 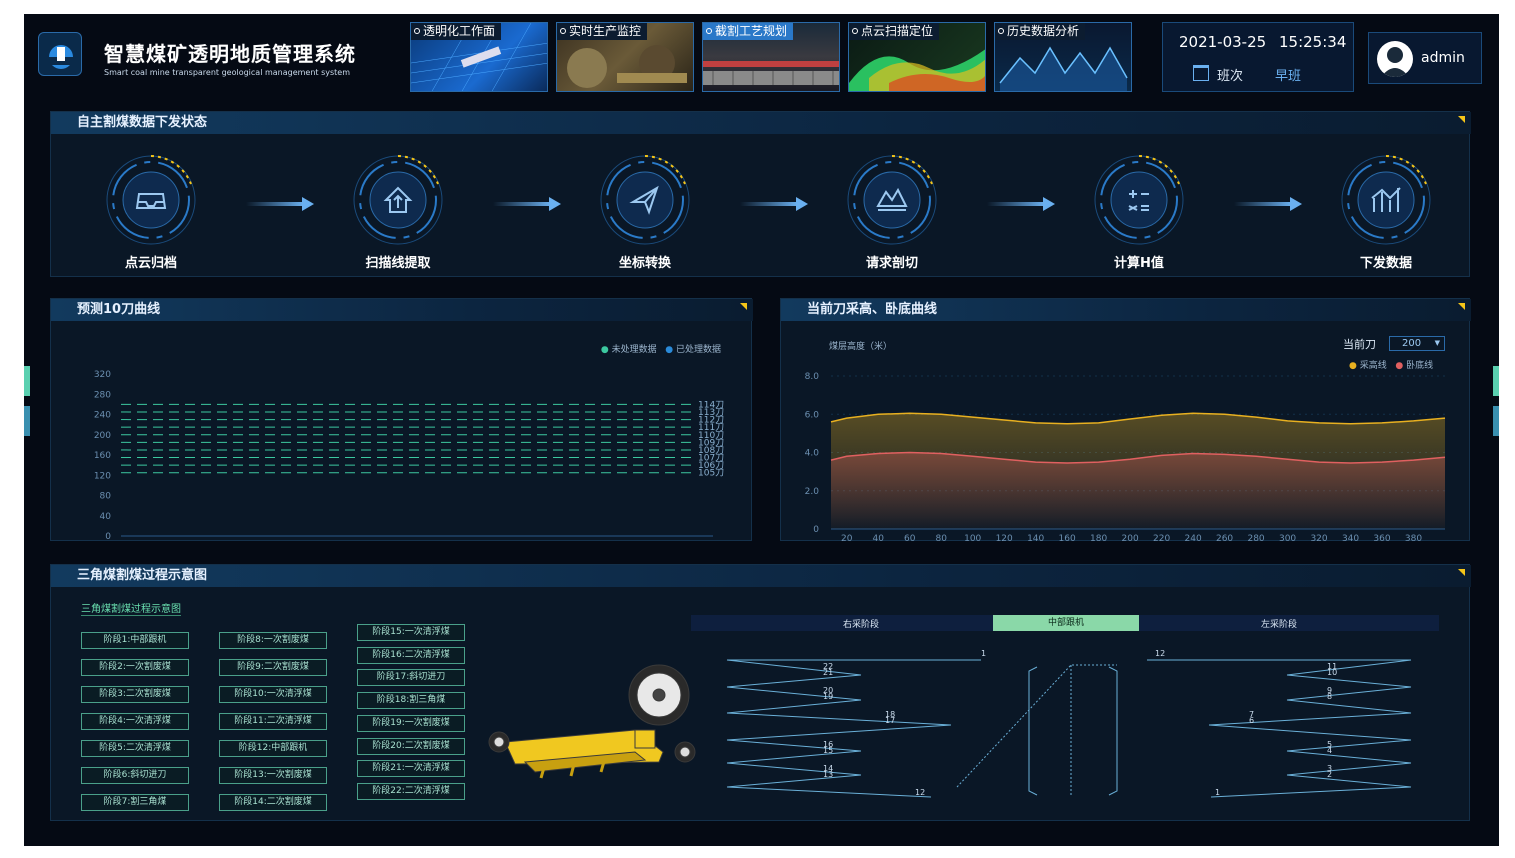 I want to click on shift-label: 班次, so click(x=1230, y=76).